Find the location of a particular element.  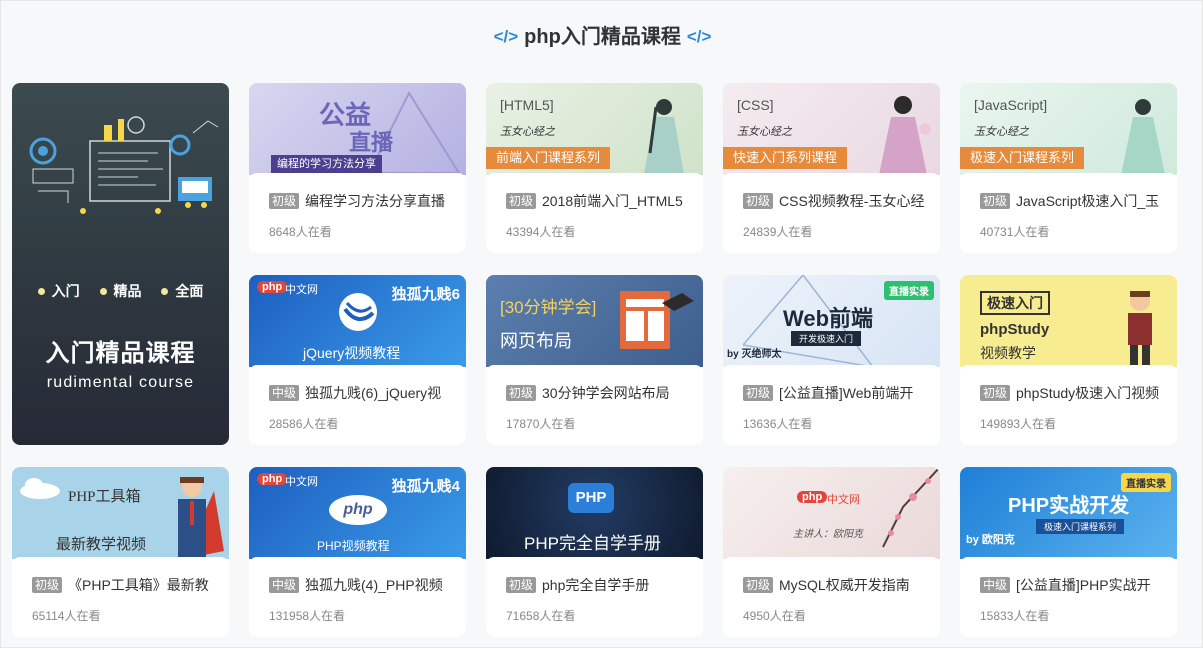

php-logo-icon: php is located at coordinates (358, 510).